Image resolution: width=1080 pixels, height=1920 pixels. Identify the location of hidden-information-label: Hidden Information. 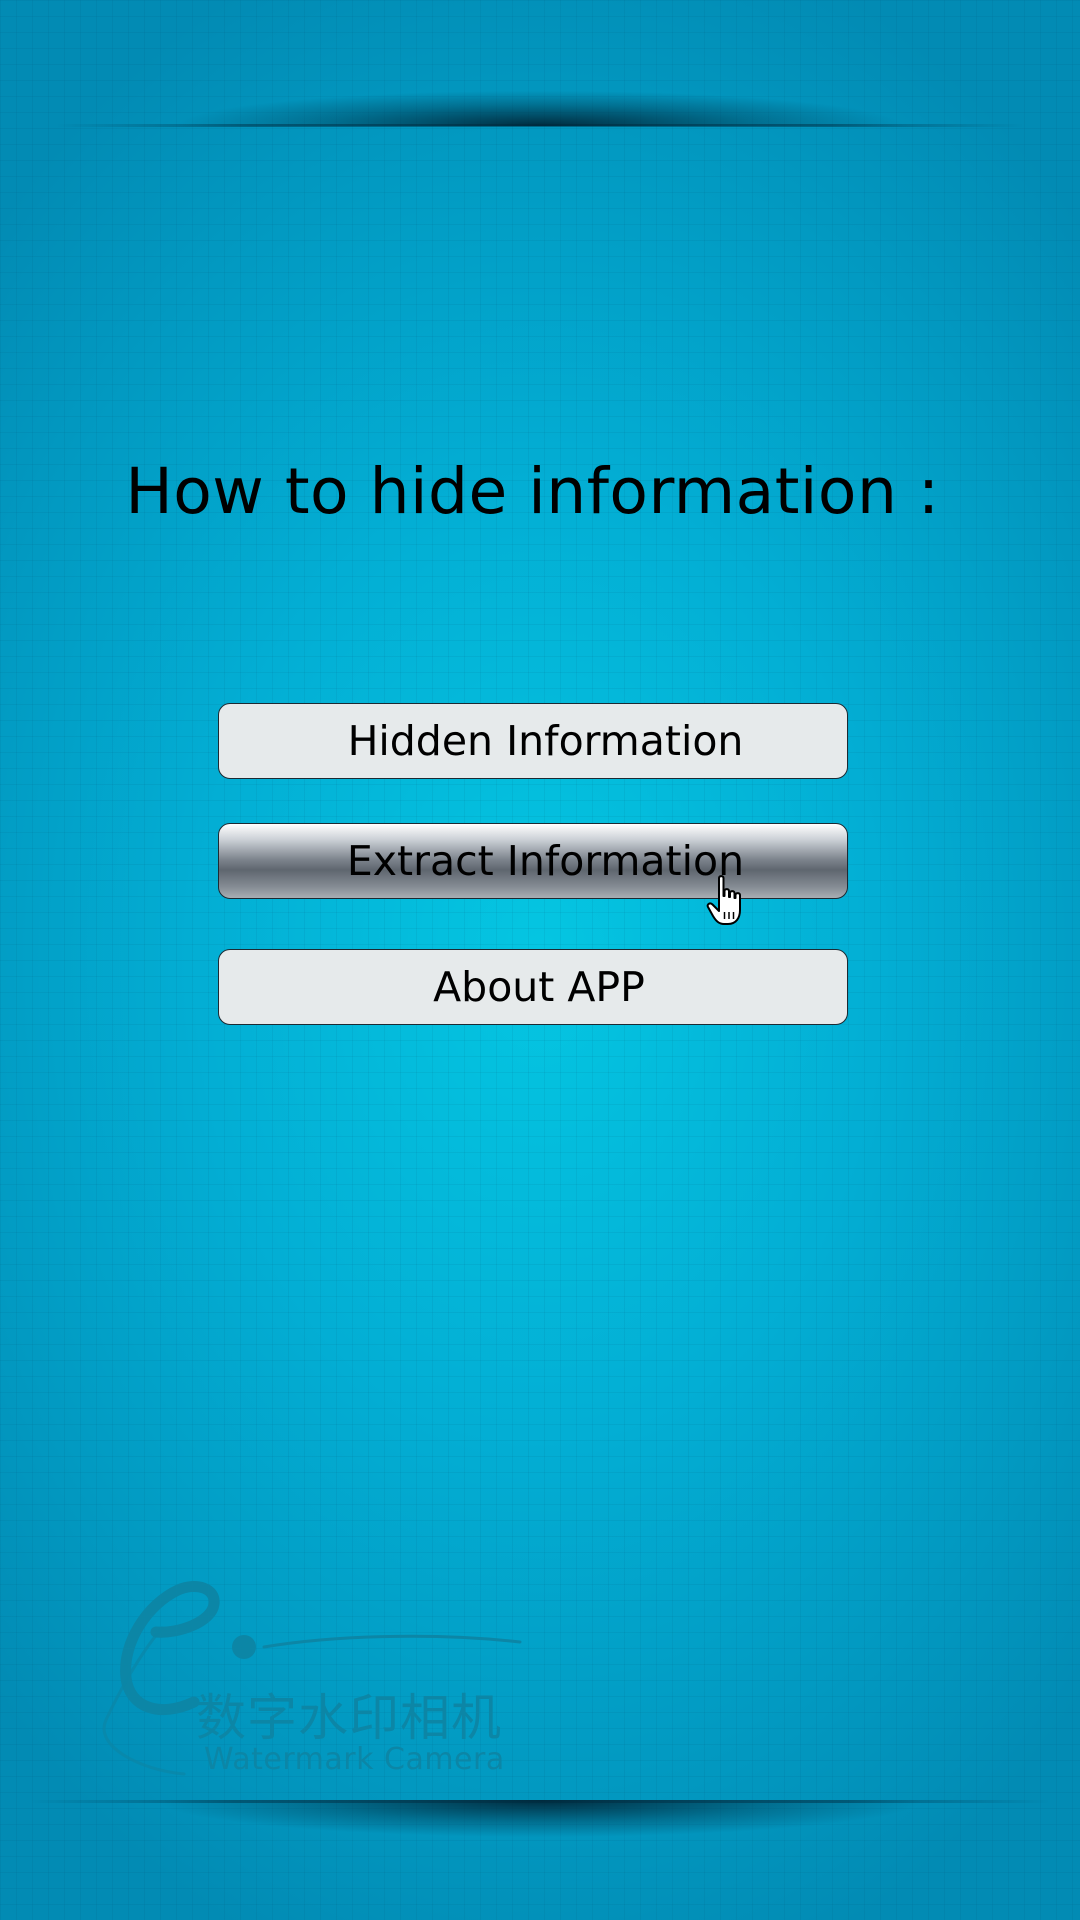
(545, 741).